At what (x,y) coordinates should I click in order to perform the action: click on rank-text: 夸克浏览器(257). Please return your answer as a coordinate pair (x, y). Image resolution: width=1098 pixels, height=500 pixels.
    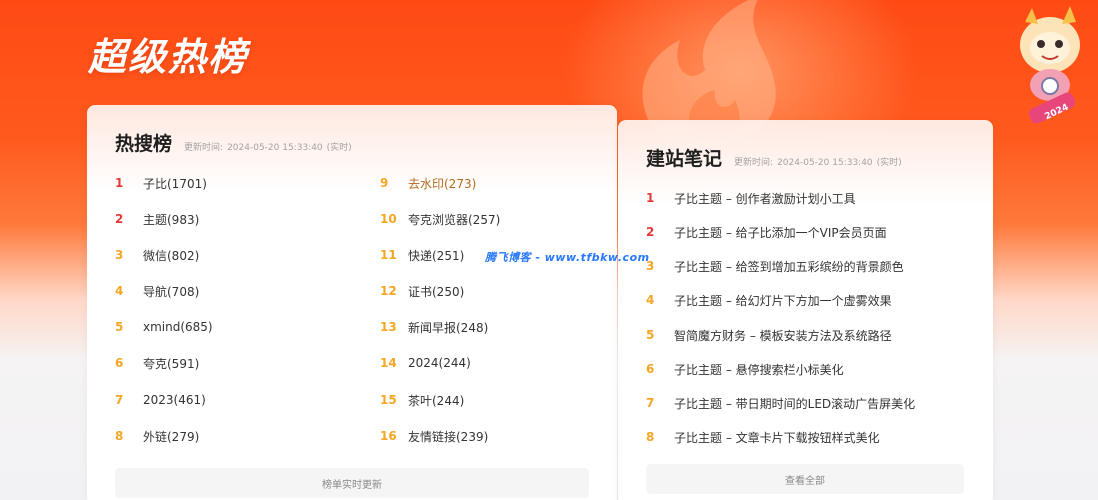
    Looking at the image, I should click on (454, 219).